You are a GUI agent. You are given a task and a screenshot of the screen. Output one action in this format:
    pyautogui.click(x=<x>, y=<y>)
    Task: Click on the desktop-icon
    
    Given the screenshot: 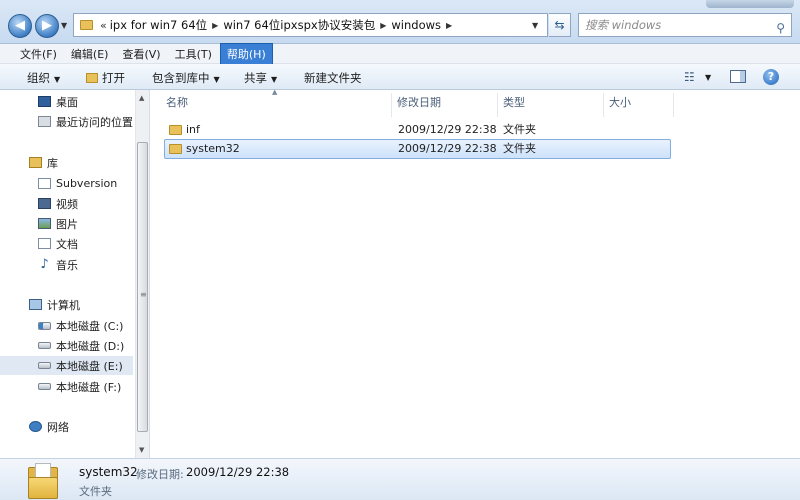 What is the action you would take?
    pyautogui.click(x=44, y=101)
    